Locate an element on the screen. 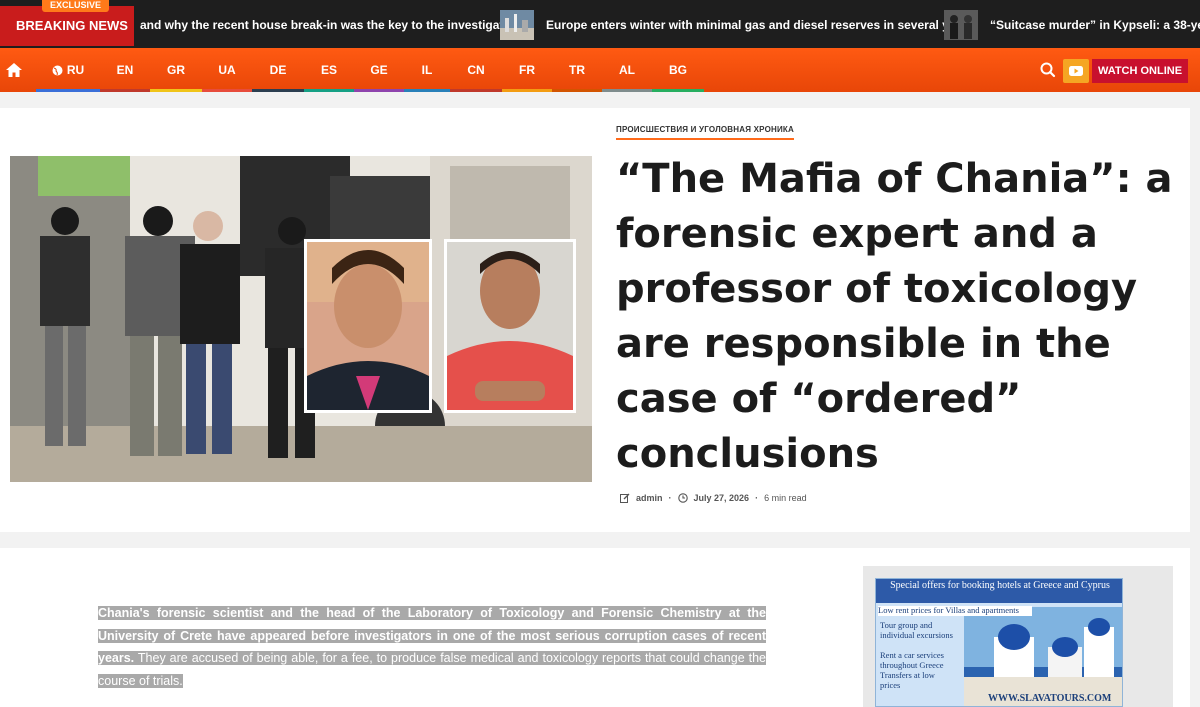  home-button is located at coordinates (14, 70).